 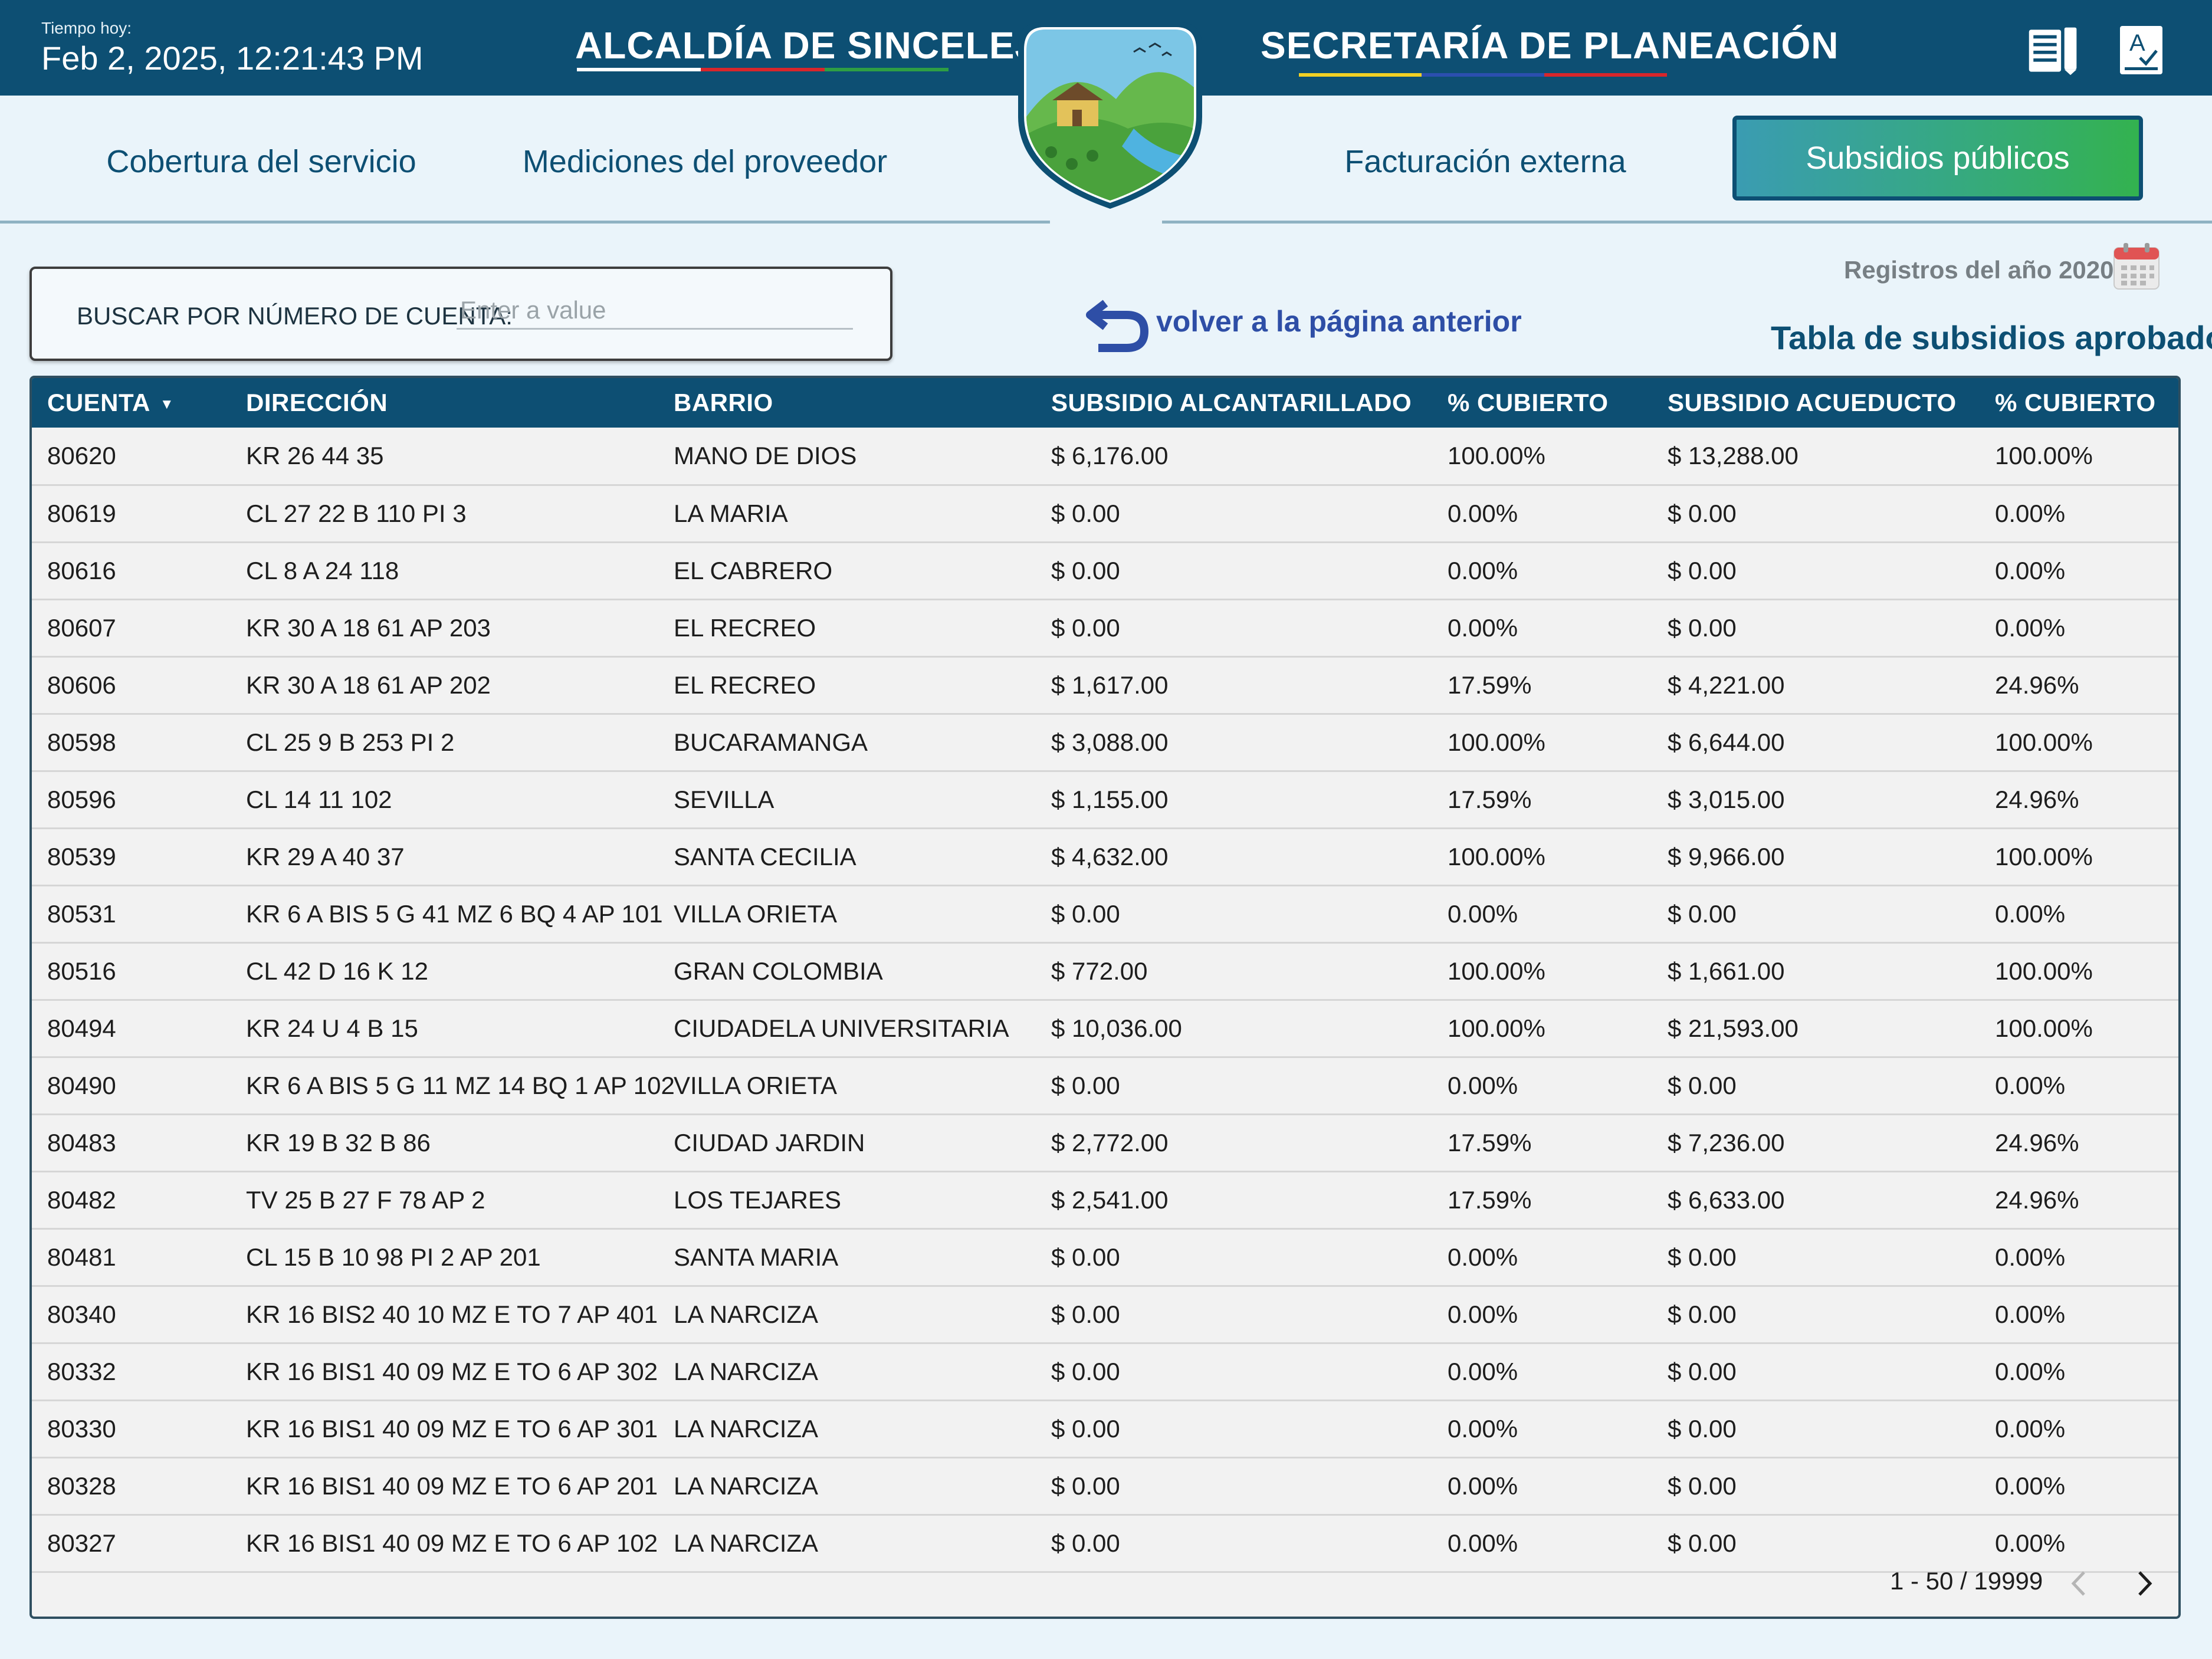 I want to click on cell-cuenta: 80620, so click(x=81, y=455).